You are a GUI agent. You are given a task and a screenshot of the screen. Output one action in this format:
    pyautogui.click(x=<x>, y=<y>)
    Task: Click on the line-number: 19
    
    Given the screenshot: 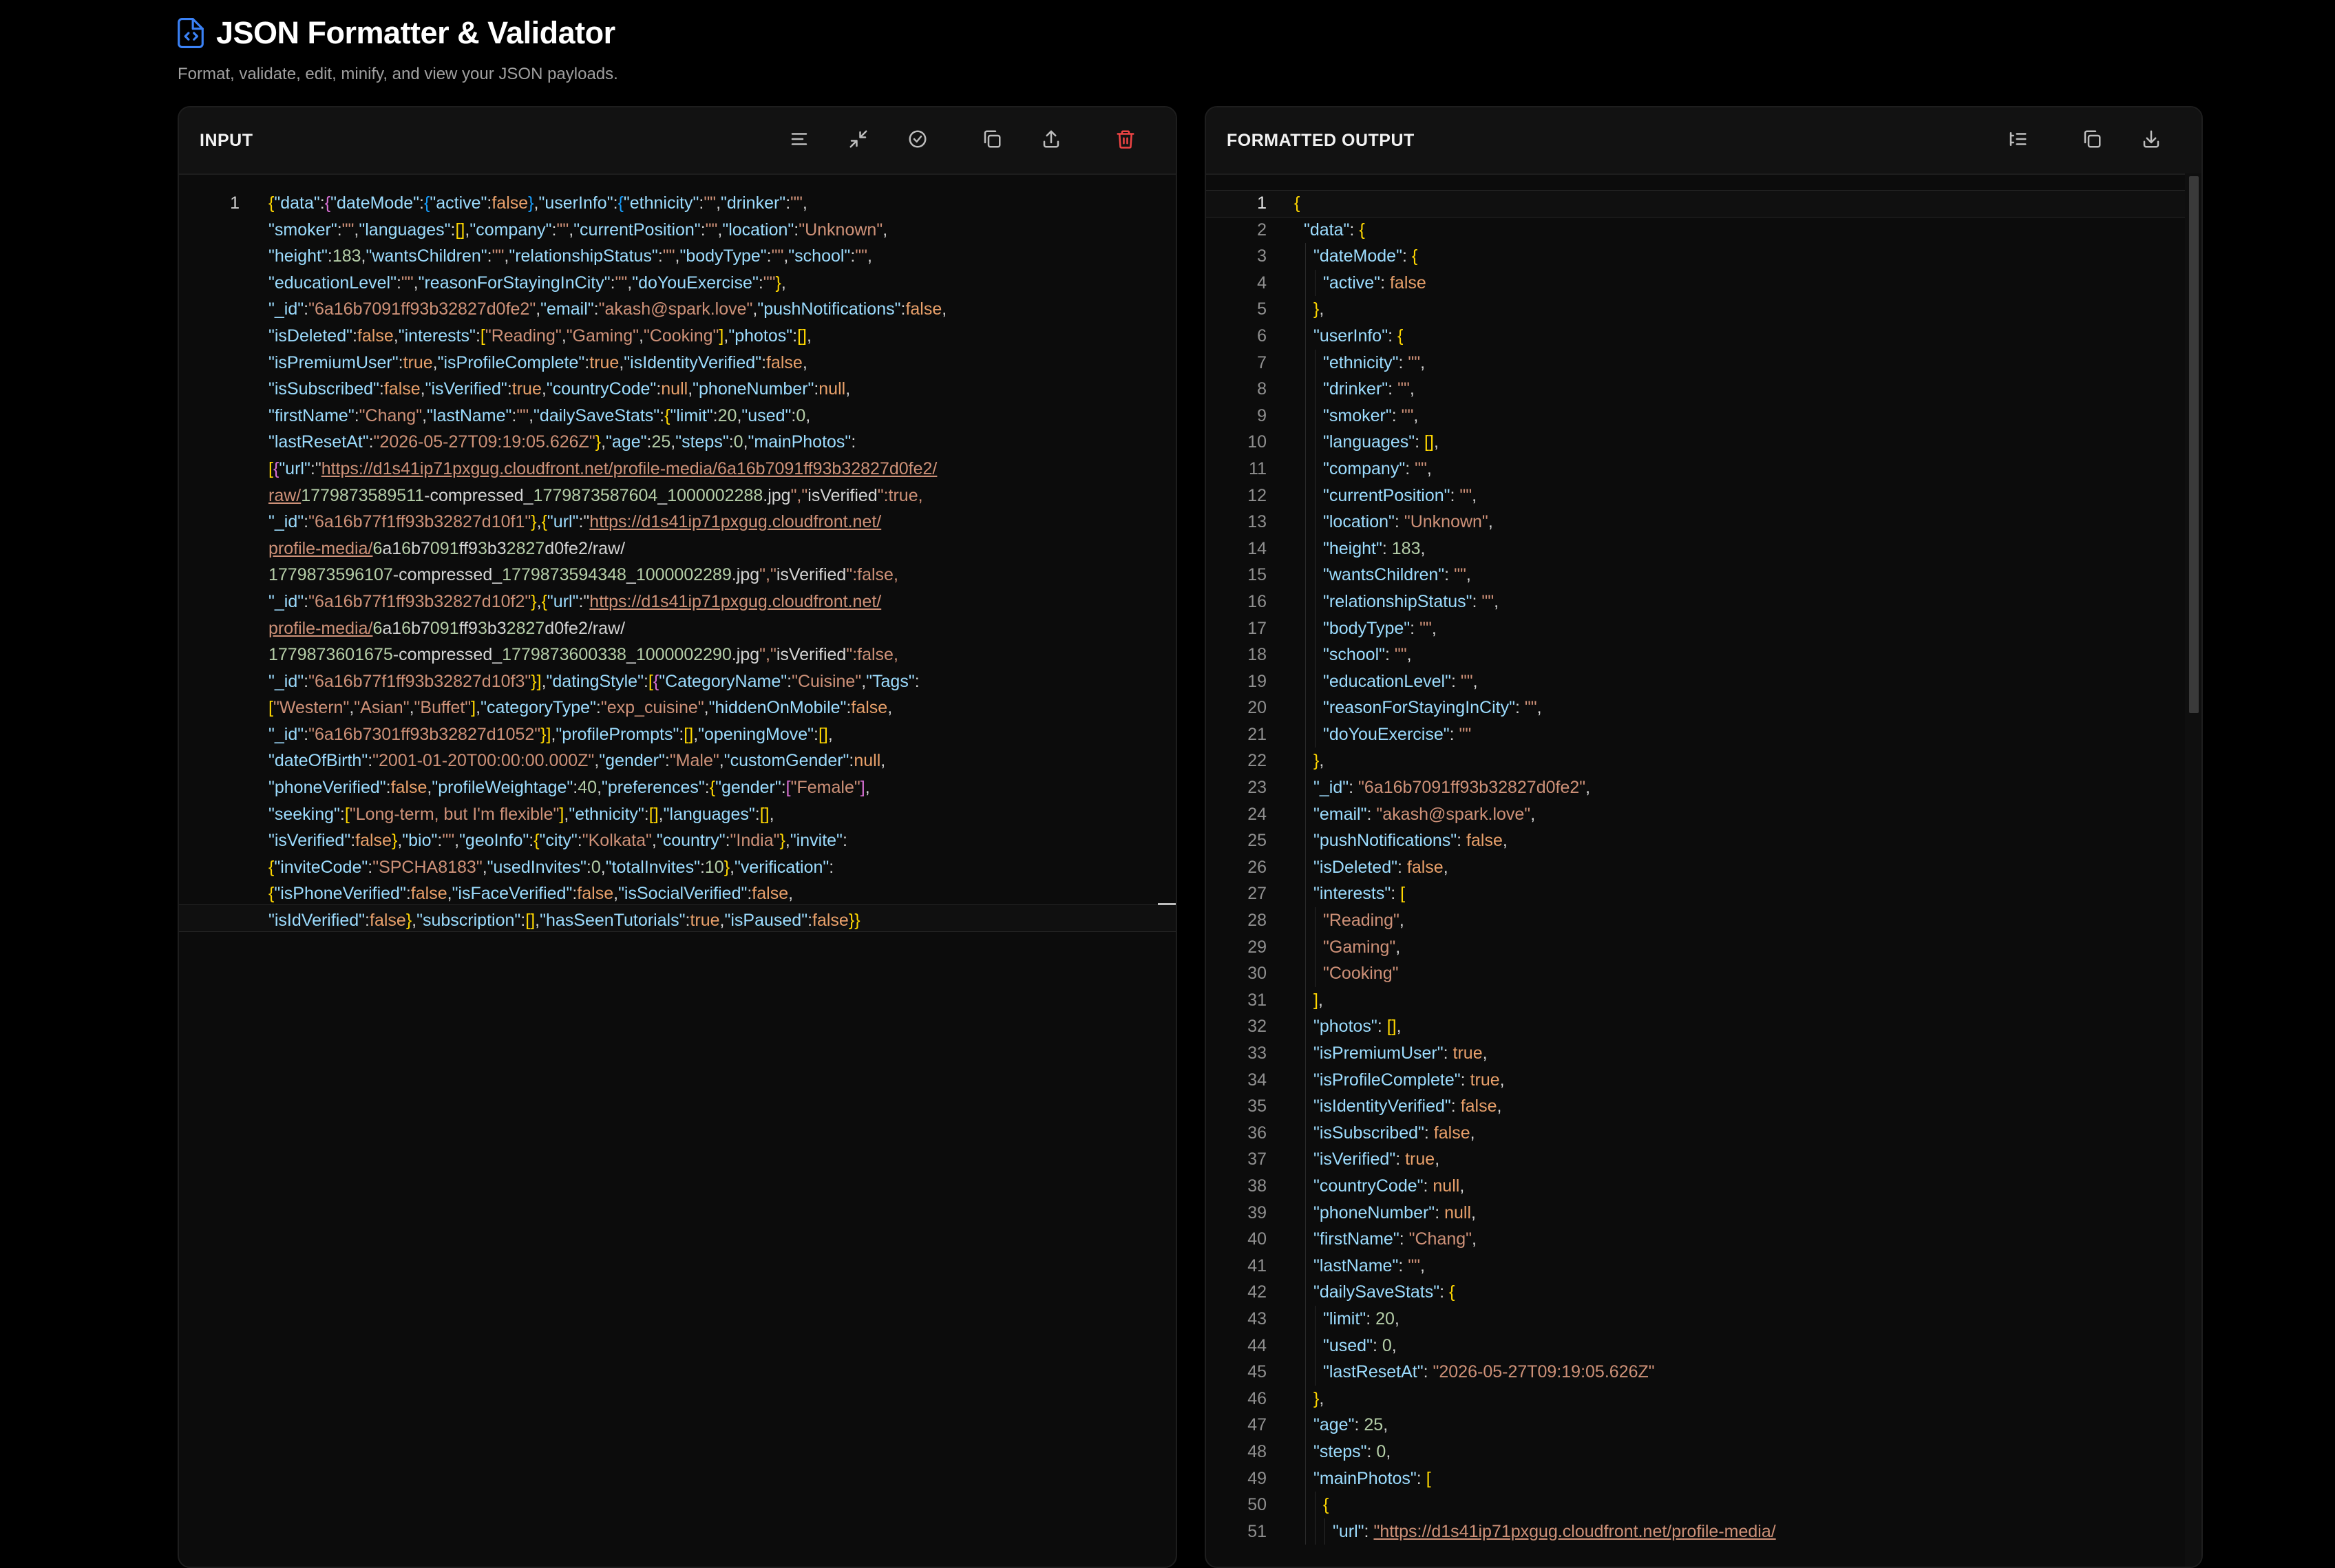 What is the action you would take?
    pyautogui.click(x=1257, y=681)
    